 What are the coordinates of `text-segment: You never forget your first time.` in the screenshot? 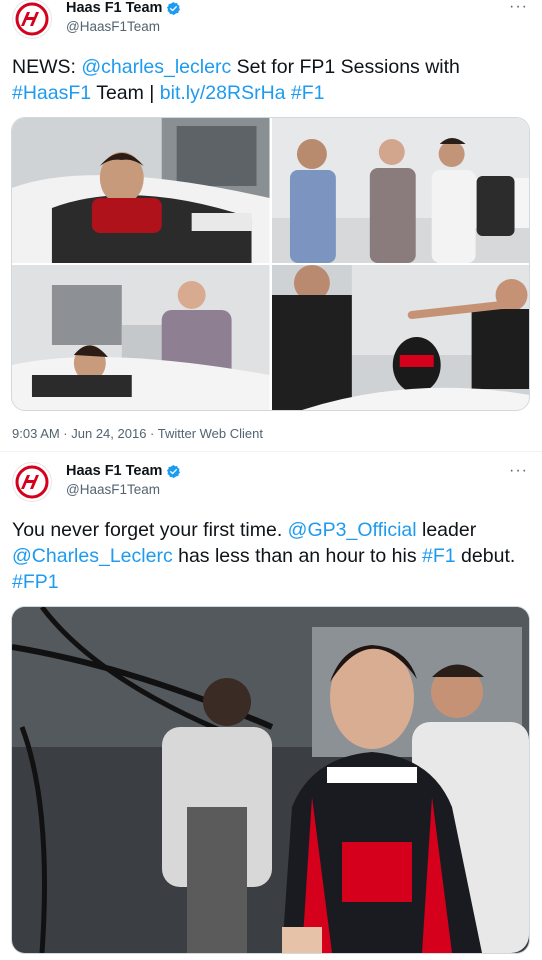 It's located at (150, 530).